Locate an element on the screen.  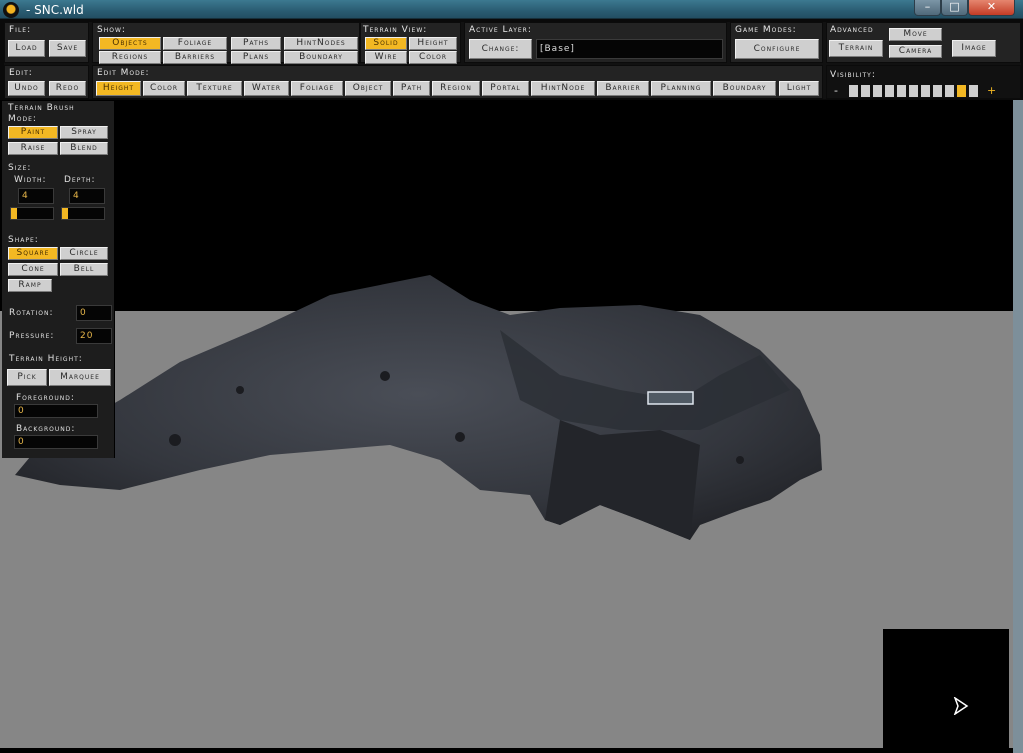
advanced-label: Advanced is located at coordinates (852, 30).